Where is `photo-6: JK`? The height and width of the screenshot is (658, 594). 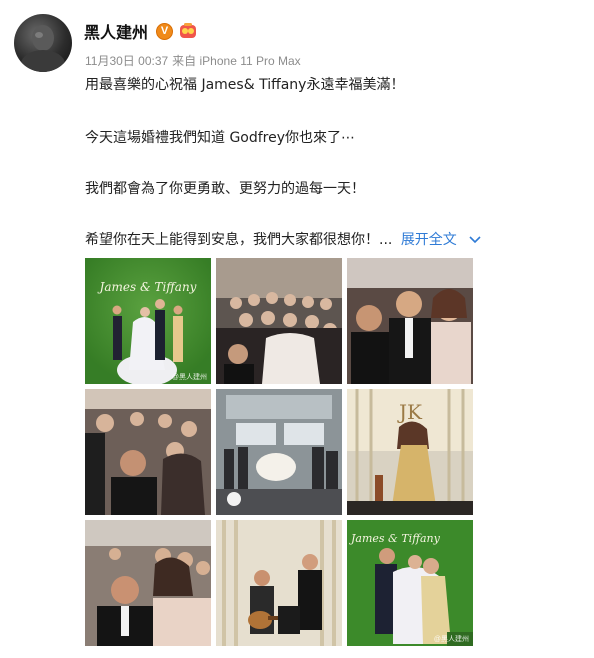 photo-6: JK is located at coordinates (410, 452).